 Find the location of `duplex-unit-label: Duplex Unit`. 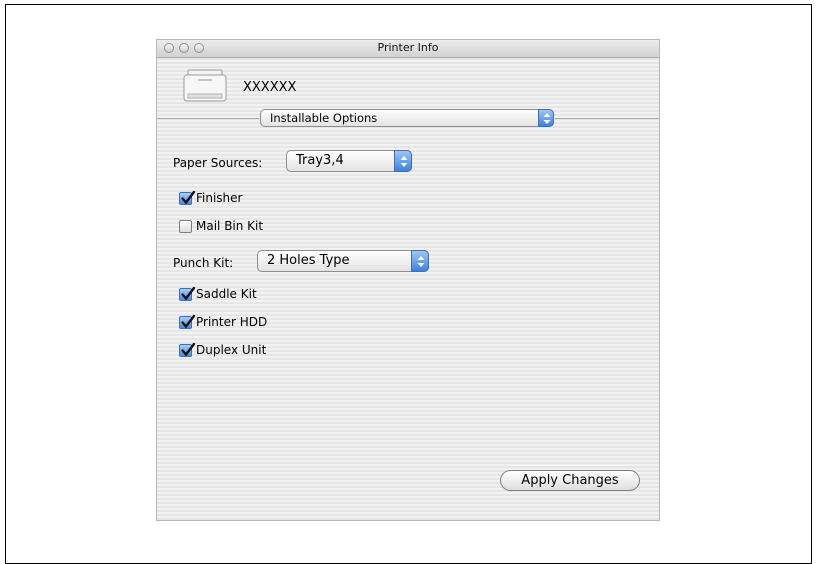

duplex-unit-label: Duplex Unit is located at coordinates (231, 350).